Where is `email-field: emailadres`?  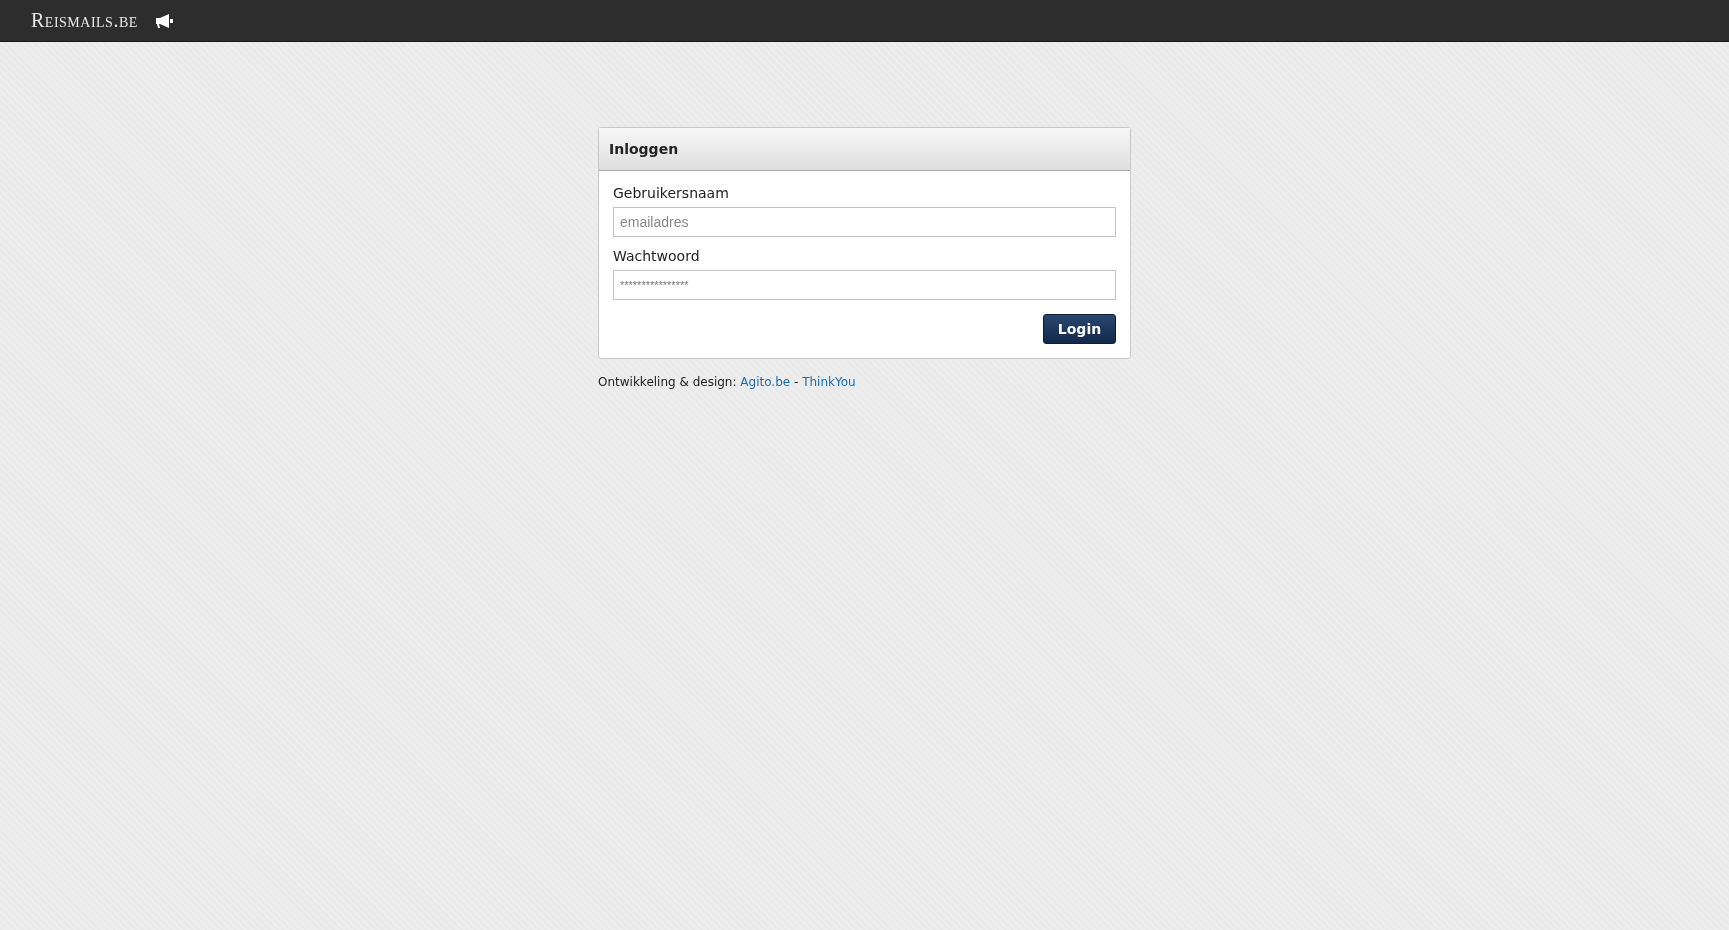 email-field: emailadres is located at coordinates (864, 222).